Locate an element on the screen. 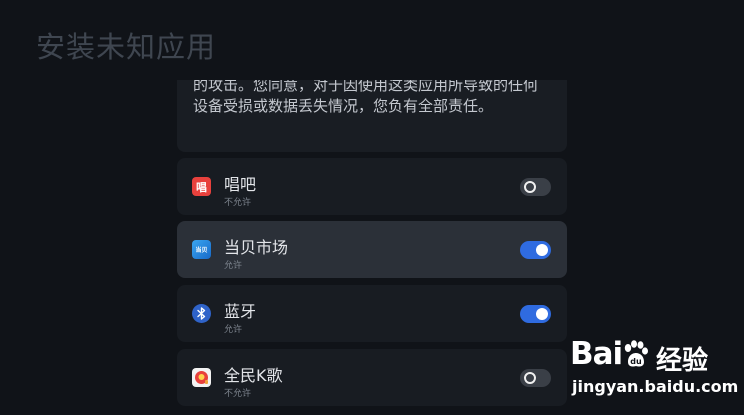  changba-icon-glyph: 唱 is located at coordinates (201, 187).